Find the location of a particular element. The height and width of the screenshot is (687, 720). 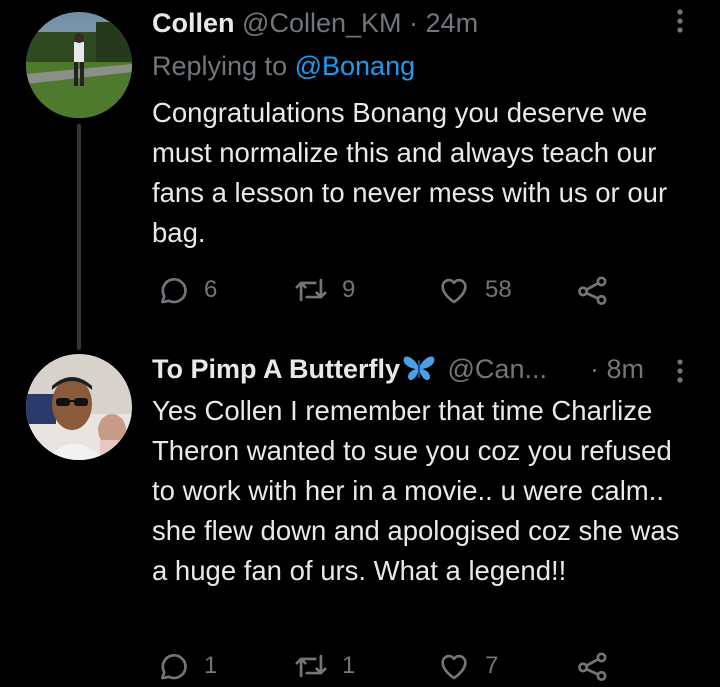

reply-button: 6 is located at coordinates (186, 290).